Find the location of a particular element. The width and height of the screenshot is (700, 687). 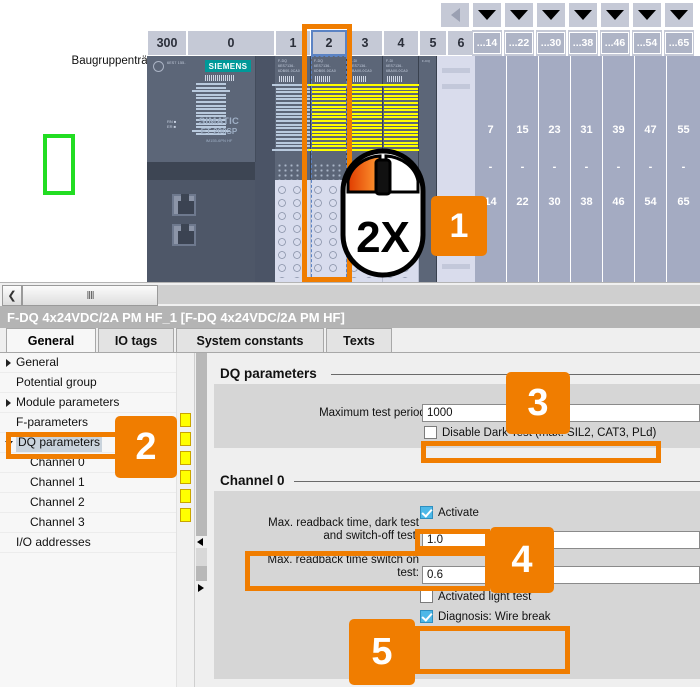

vertical-splitter is located at coordinates (202, 520).